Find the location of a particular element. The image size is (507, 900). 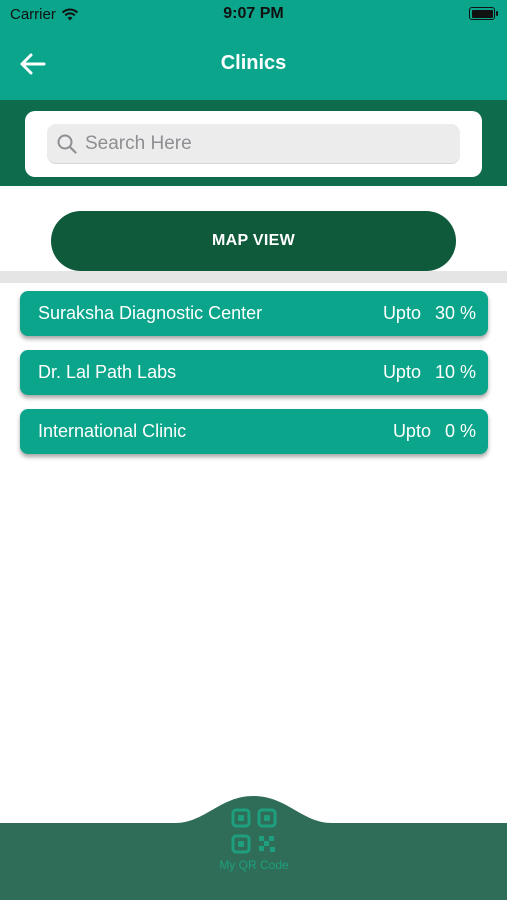

map-view-button: MAP VIEW is located at coordinates (253, 241).